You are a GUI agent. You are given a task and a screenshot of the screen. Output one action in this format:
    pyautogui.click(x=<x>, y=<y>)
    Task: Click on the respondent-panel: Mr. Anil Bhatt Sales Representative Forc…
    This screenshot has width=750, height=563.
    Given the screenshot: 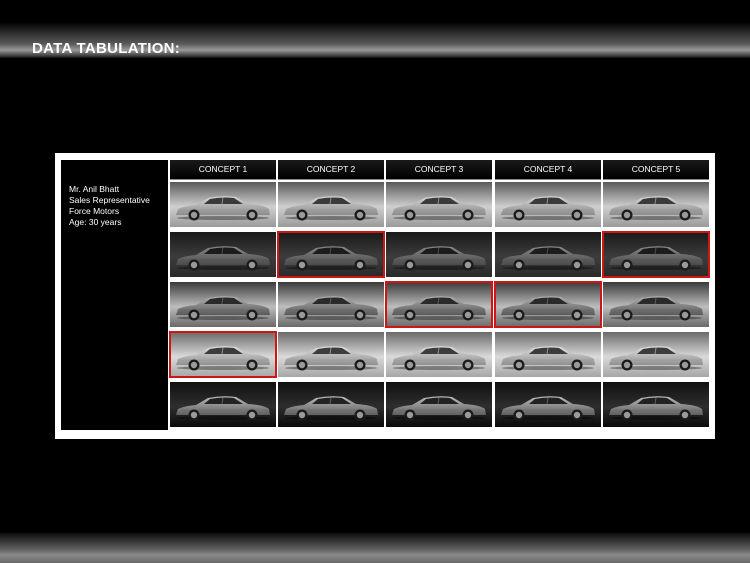 What is the action you would take?
    pyautogui.click(x=114, y=295)
    